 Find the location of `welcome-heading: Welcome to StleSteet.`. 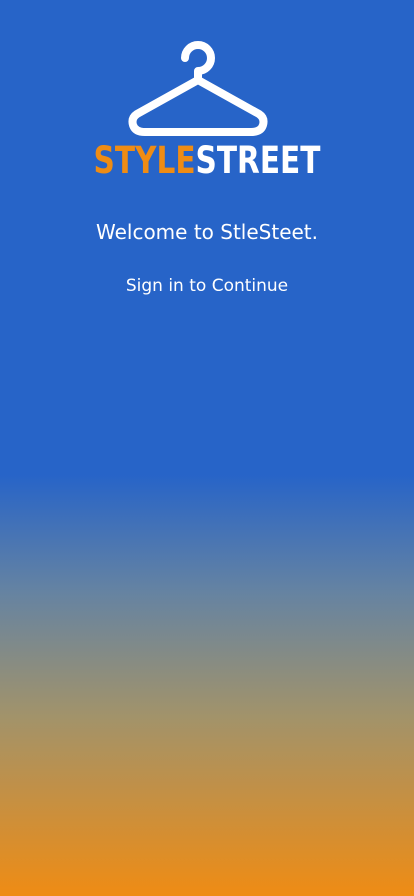

welcome-heading: Welcome to StleSteet. is located at coordinates (207, 232).